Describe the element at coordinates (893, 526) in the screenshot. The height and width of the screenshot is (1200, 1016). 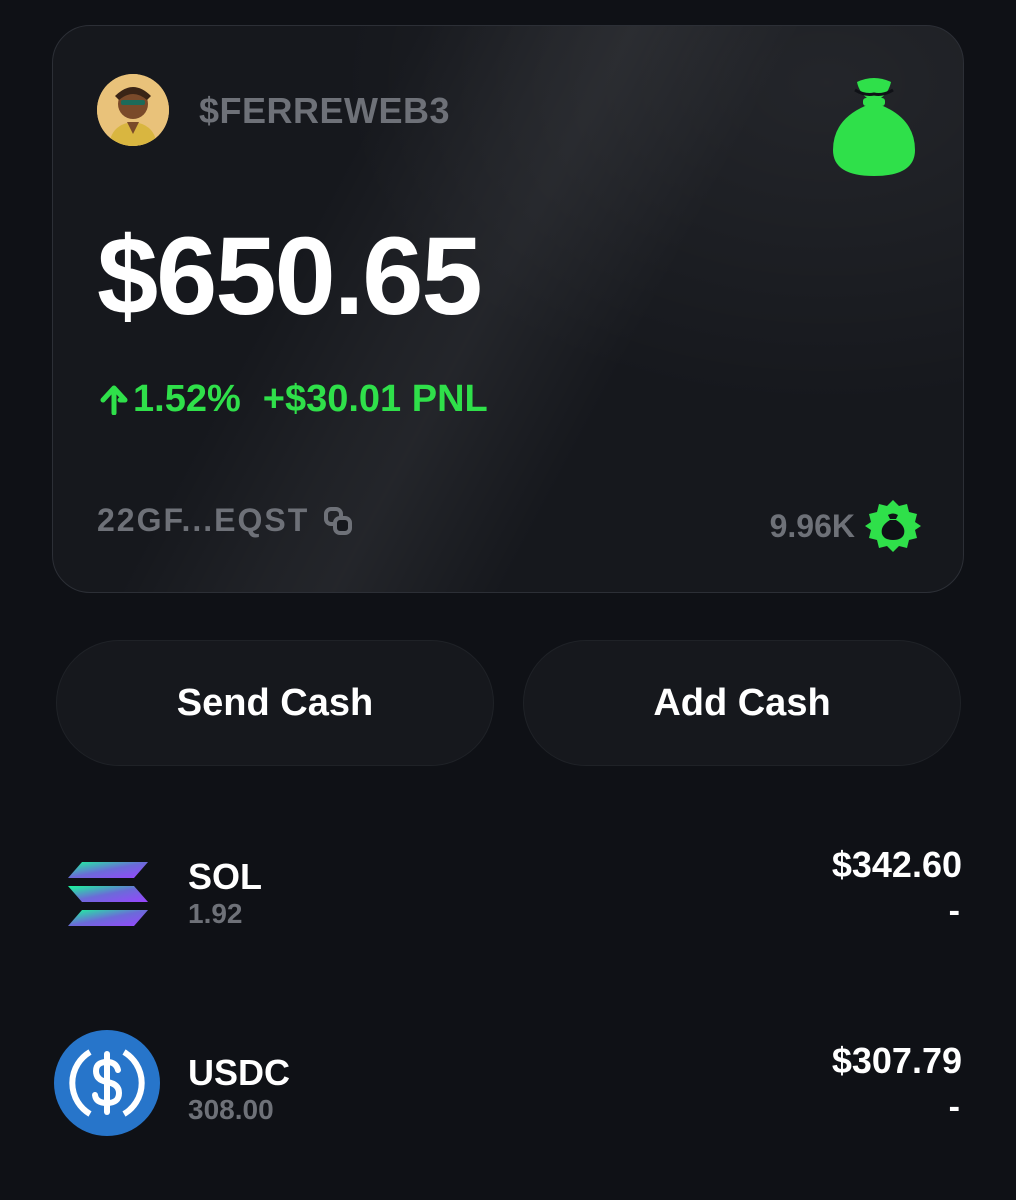
I see `money-bag-badge-icon` at that location.